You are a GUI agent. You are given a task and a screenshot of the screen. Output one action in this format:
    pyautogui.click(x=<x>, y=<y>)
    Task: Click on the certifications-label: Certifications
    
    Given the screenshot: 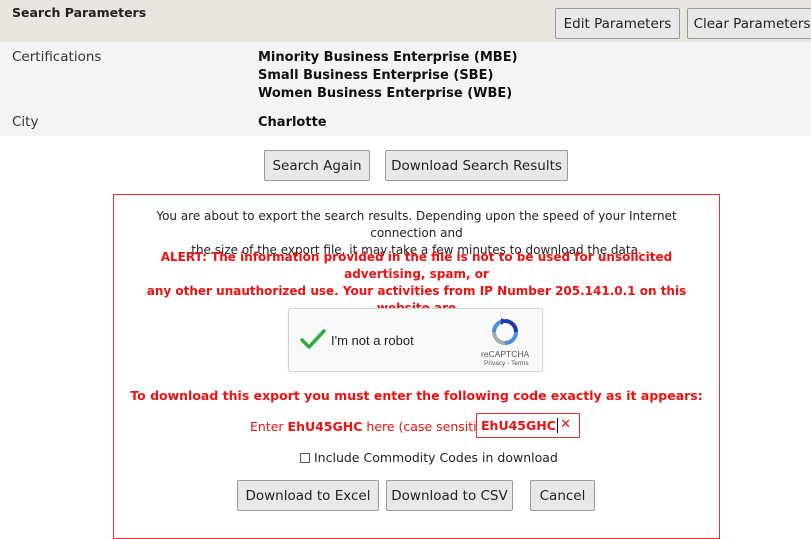 What is the action you would take?
    pyautogui.click(x=57, y=57)
    